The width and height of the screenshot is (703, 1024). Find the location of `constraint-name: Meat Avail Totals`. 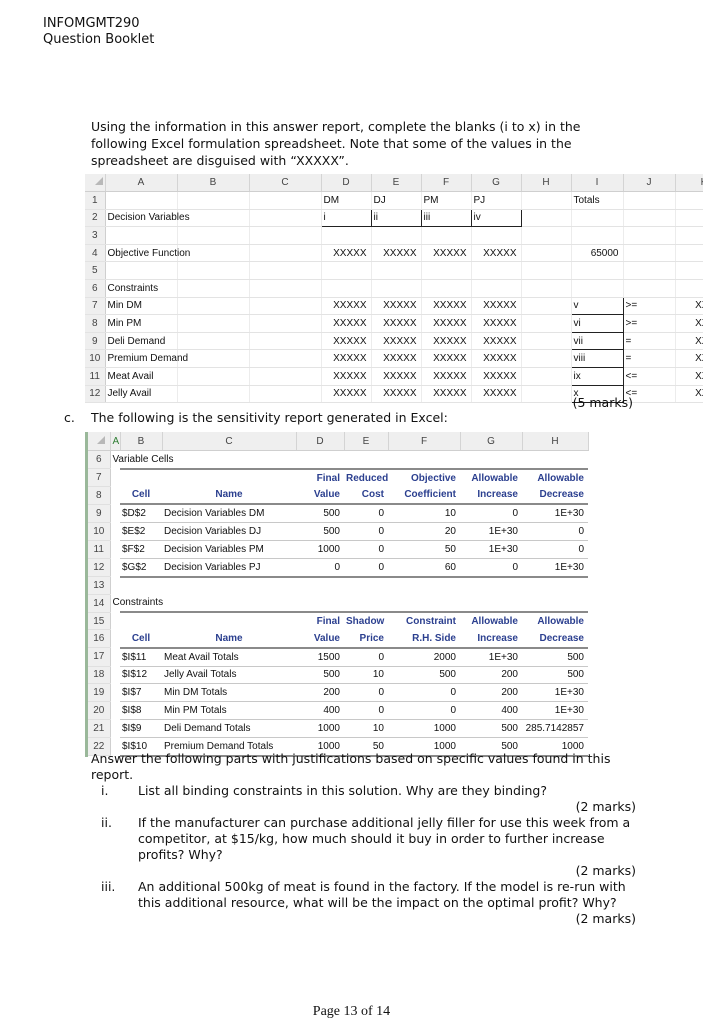

constraint-name: Meat Avail Totals is located at coordinates (229, 657).